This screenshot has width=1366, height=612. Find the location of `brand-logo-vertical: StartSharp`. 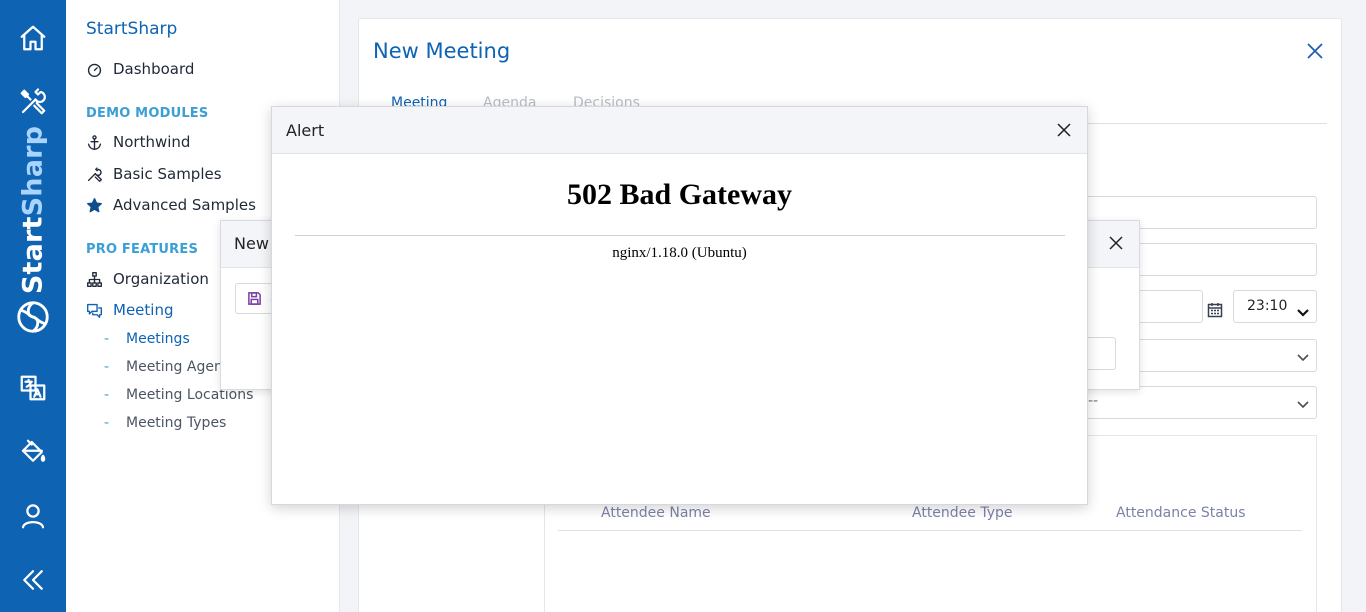

brand-logo-vertical: StartSharp is located at coordinates (33, 210).